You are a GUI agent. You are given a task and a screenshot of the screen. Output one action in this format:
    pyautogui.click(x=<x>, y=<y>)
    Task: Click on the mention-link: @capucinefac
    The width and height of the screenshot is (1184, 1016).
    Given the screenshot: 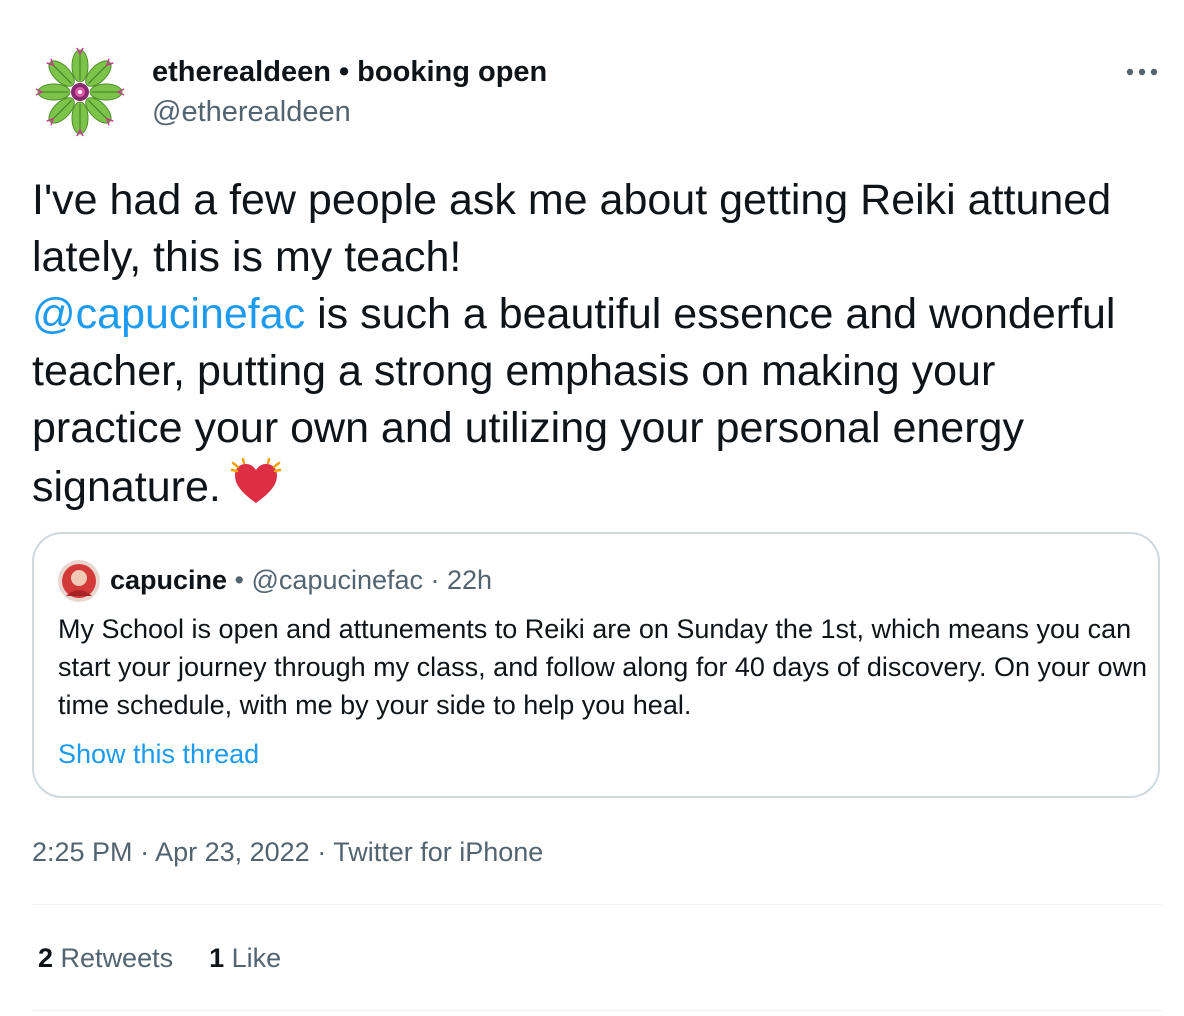 What is the action you would take?
    pyautogui.click(x=168, y=314)
    